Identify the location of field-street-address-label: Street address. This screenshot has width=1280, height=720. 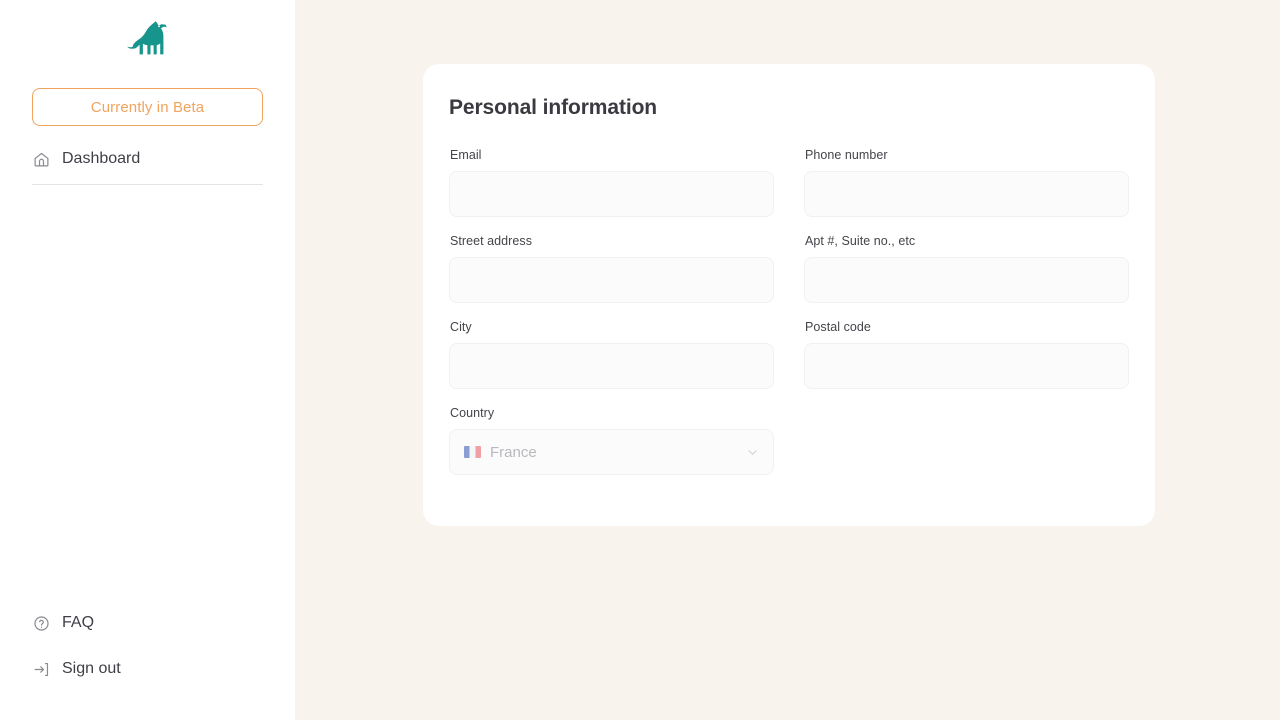
(491, 241).